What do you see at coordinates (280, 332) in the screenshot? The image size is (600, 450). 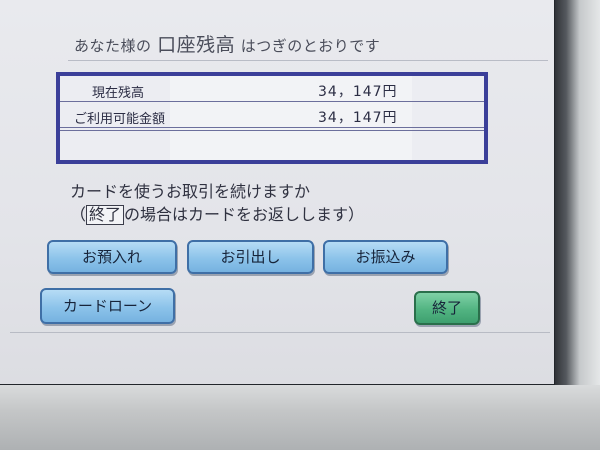 I see `bottom-divider` at bounding box center [280, 332].